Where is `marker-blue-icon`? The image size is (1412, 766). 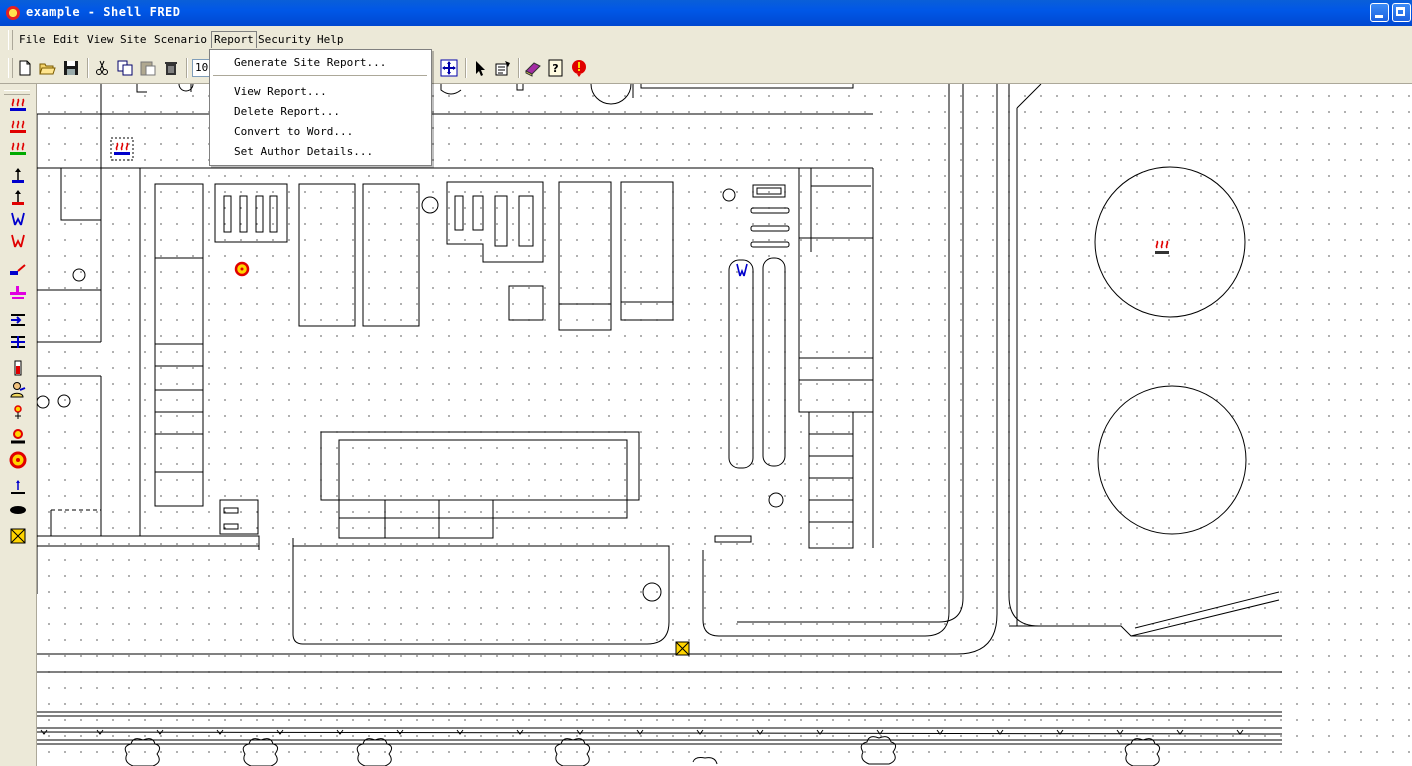
marker-blue-icon is located at coordinates (18, 488).